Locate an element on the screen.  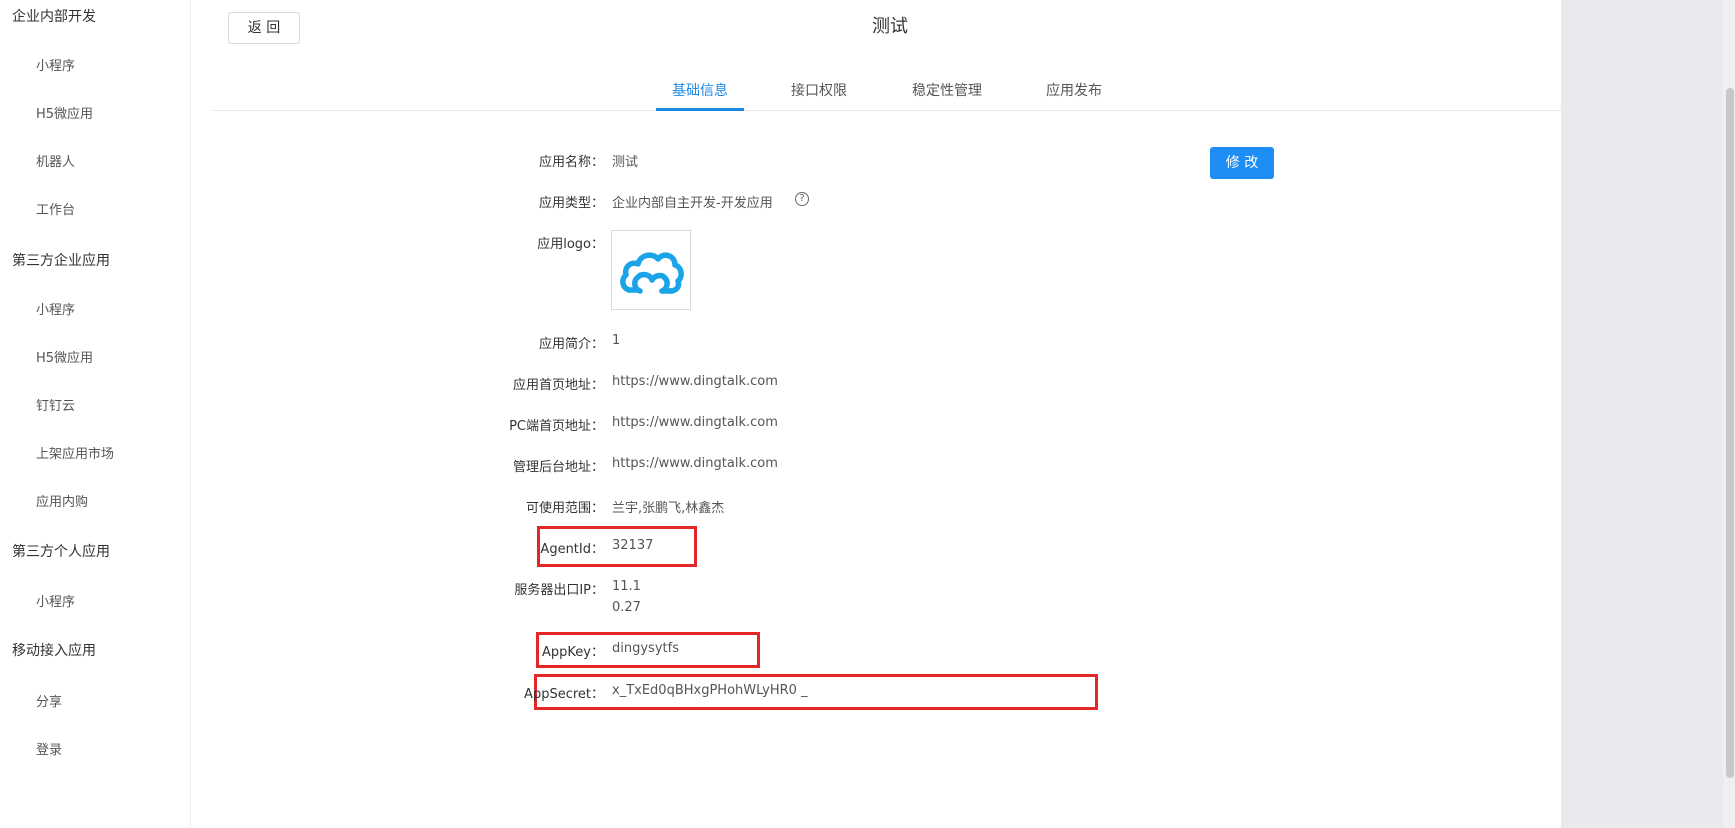
admin-url-value: https://www.dingtalk.com is located at coordinates (695, 463).